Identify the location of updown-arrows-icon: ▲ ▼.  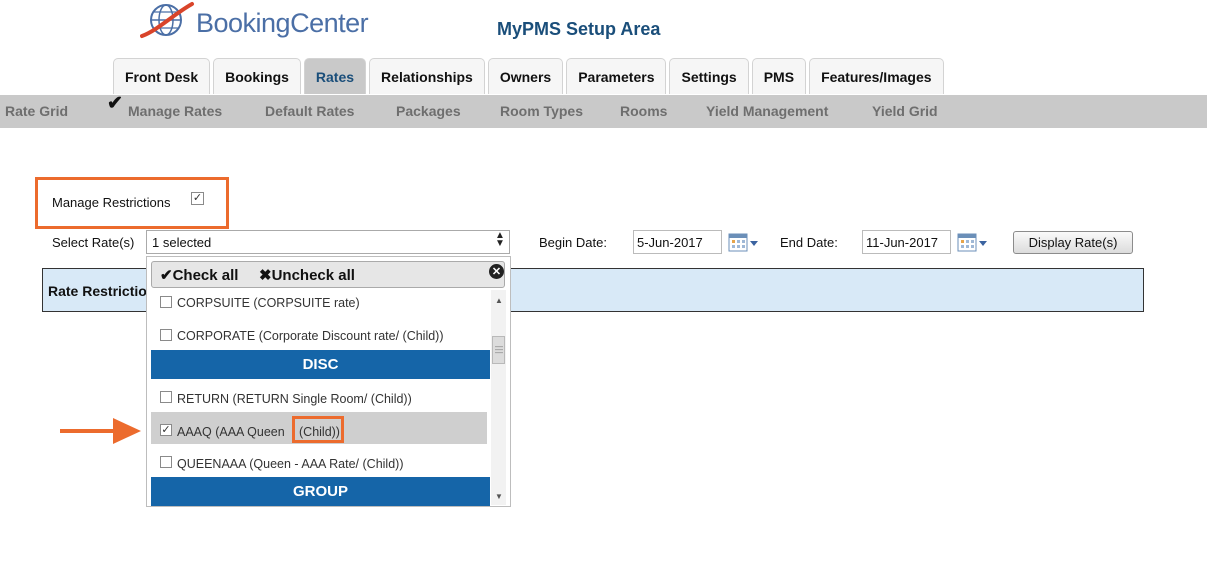
(500, 239).